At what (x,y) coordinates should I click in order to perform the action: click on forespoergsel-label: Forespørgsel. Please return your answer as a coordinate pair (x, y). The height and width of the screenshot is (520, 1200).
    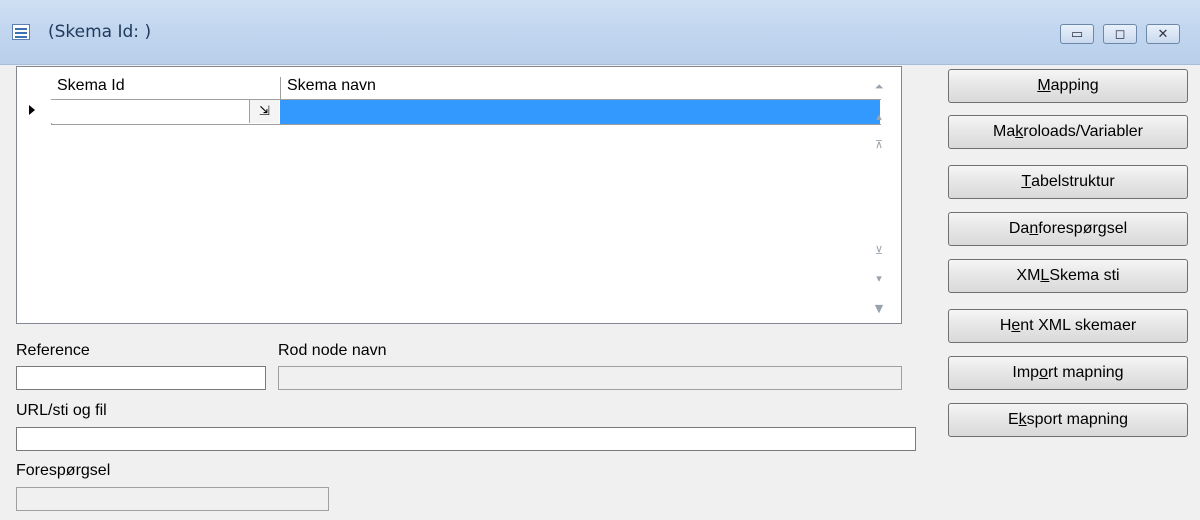
    Looking at the image, I should click on (63, 470).